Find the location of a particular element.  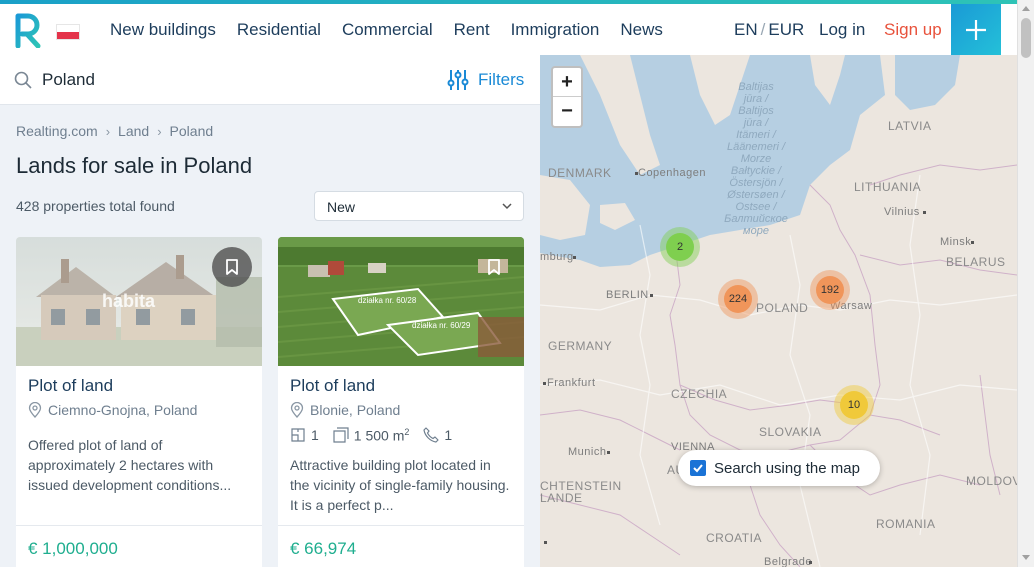

breadcrumb: Realting.com › Land › Poland is located at coordinates (114, 131).